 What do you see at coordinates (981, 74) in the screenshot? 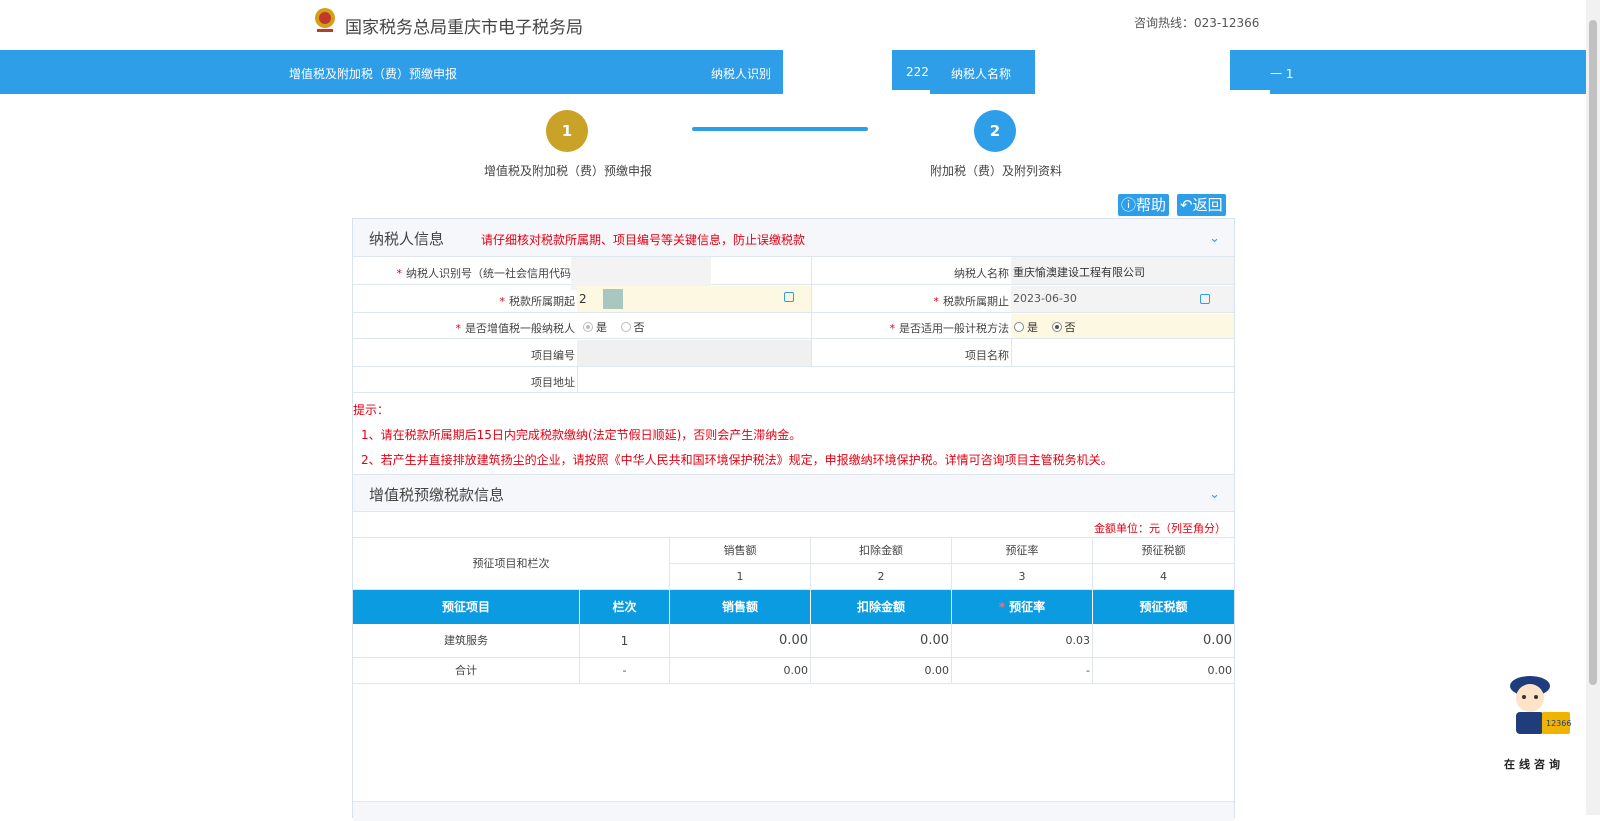
I see `taxpayer-name-label: 纳税人名称` at bounding box center [981, 74].